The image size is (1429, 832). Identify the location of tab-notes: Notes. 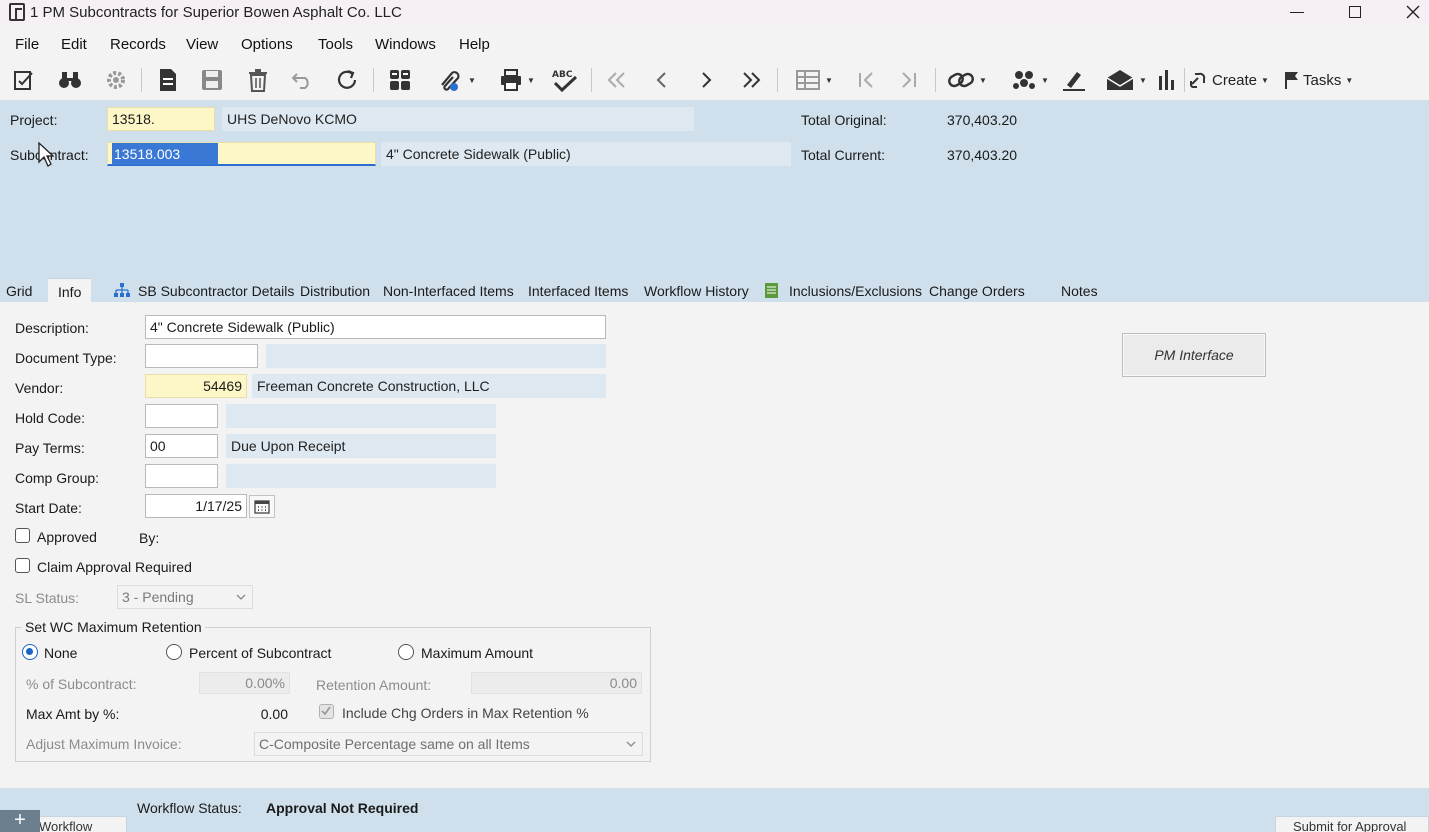
(1079, 290).